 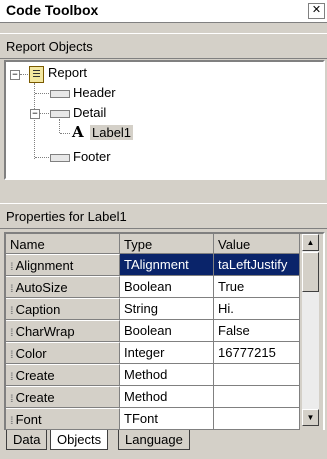 I want to click on table-row: ⁞⁞ Color Integer 16777215, so click(x=153, y=353).